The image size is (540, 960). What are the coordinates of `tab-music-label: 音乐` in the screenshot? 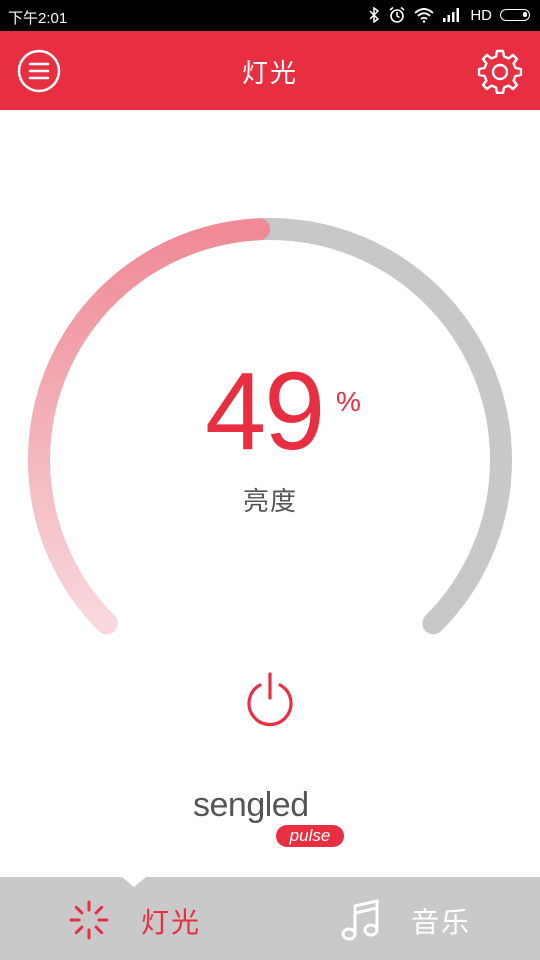 It's located at (441, 922).